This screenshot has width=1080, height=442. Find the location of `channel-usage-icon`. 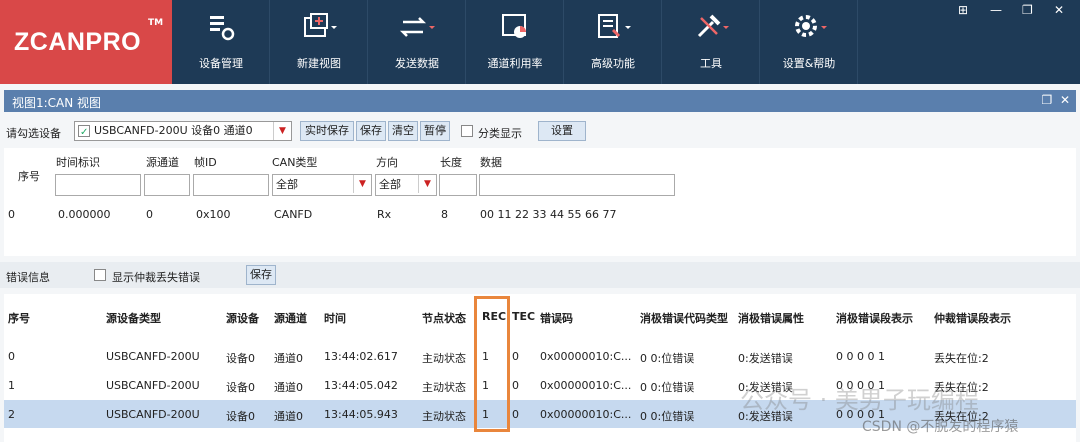

channel-usage-icon is located at coordinates (515, 27).